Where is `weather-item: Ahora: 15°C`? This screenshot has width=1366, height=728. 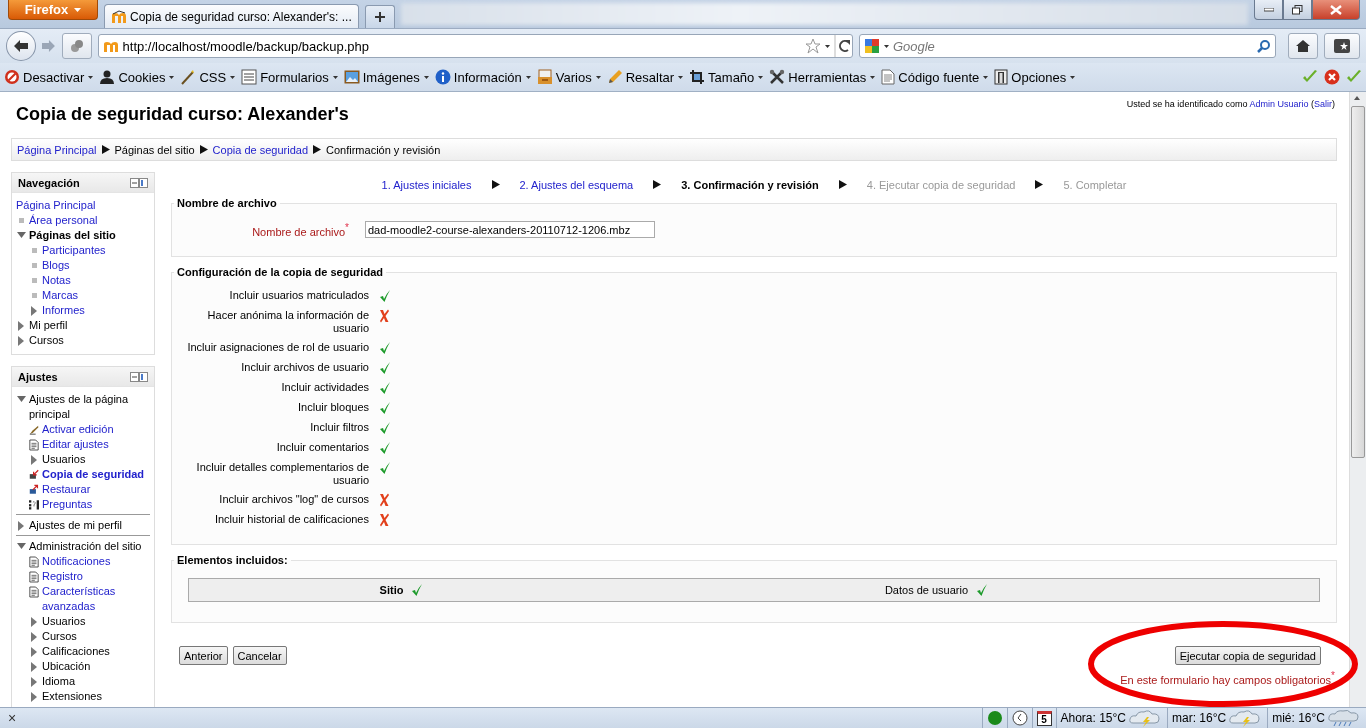
weather-item: Ahora: 15°C is located at coordinates (1111, 718).